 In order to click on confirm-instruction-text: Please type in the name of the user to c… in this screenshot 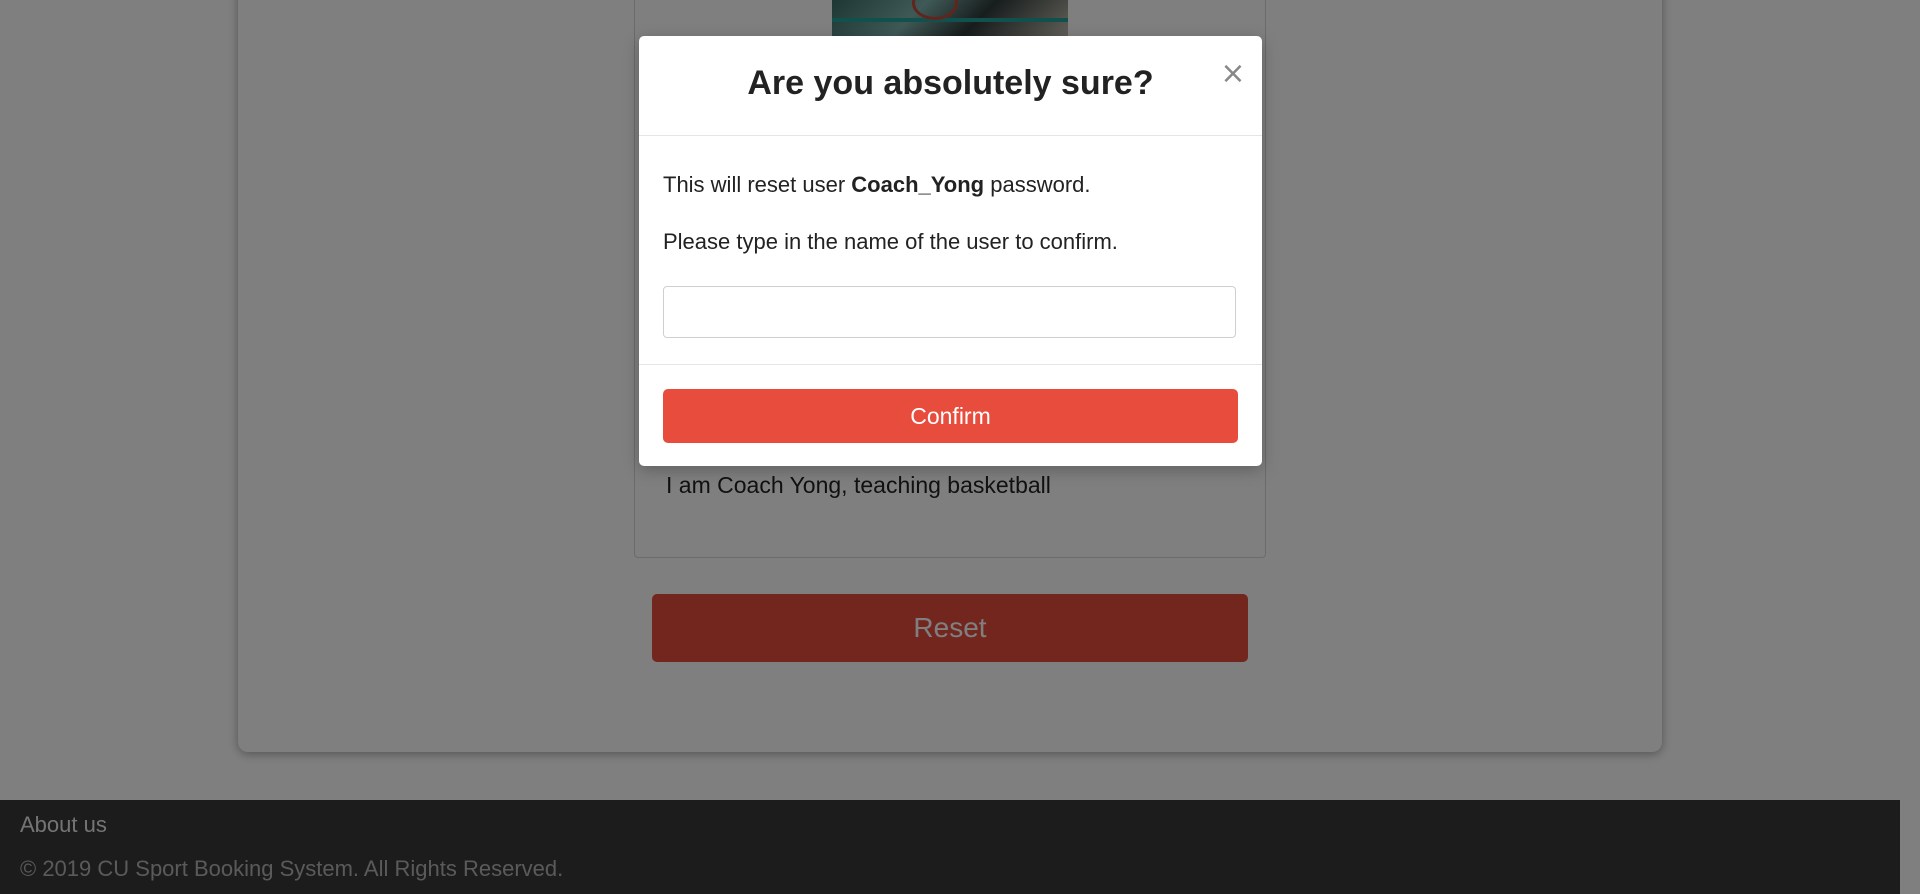, I will do `click(890, 241)`.